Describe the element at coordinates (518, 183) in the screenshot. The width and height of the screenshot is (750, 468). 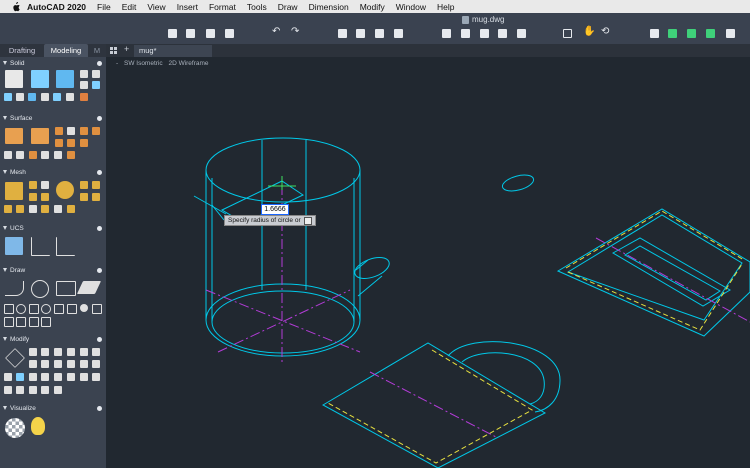
I see `floating-ellipse` at that location.